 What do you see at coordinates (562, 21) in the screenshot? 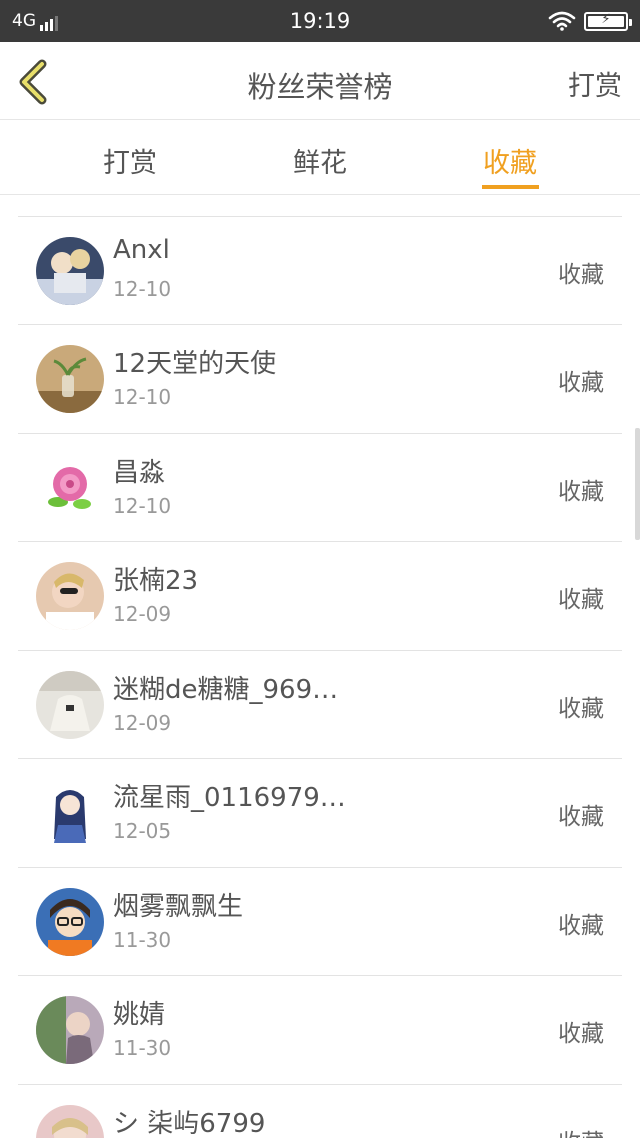
I see `wifi-icon` at bounding box center [562, 21].